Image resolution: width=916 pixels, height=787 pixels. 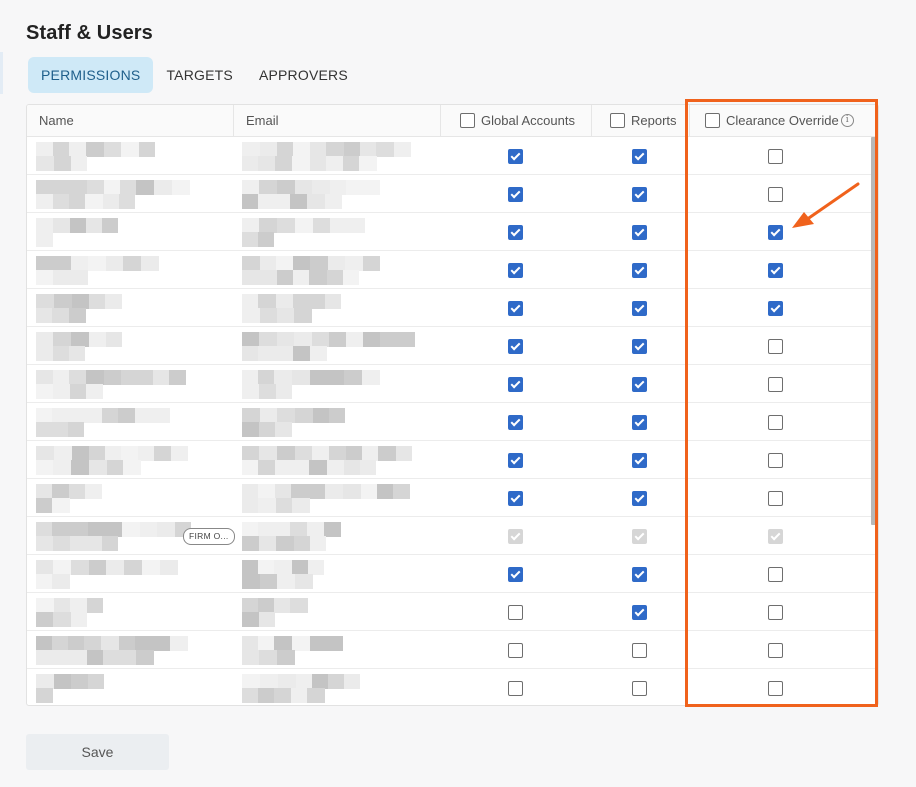 What do you see at coordinates (337, 120) in the screenshot?
I see `column-header-email: Email` at bounding box center [337, 120].